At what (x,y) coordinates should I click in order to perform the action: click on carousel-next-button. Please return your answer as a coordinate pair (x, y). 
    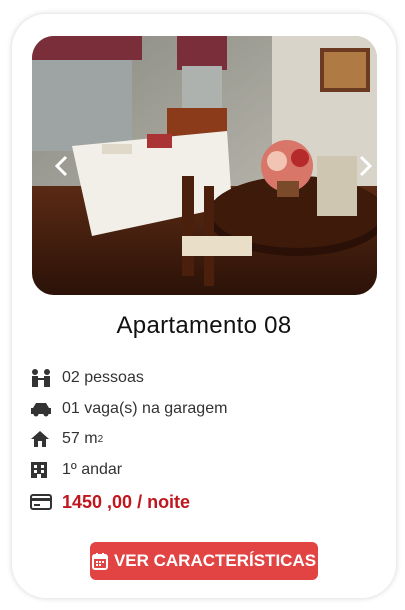
    Looking at the image, I should click on (365, 166).